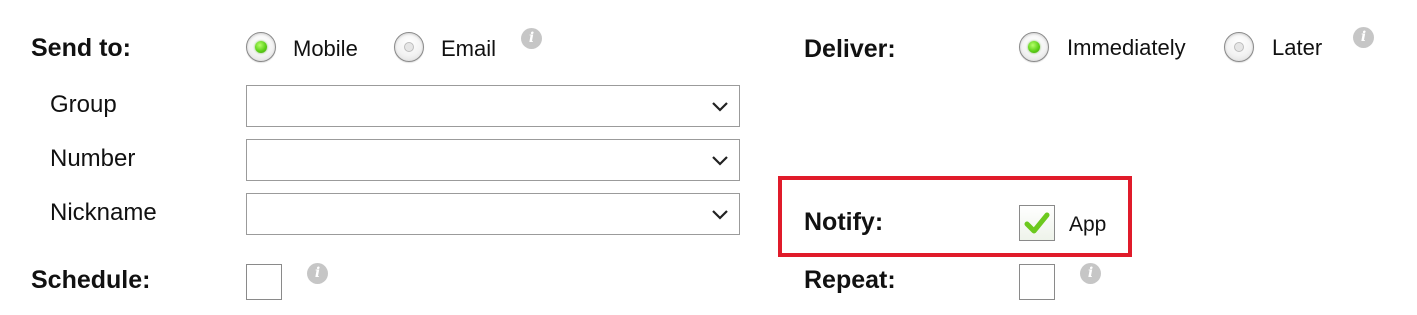 The height and width of the screenshot is (315, 1417). What do you see at coordinates (850, 280) in the screenshot?
I see `repeat-label: Repeat:` at bounding box center [850, 280].